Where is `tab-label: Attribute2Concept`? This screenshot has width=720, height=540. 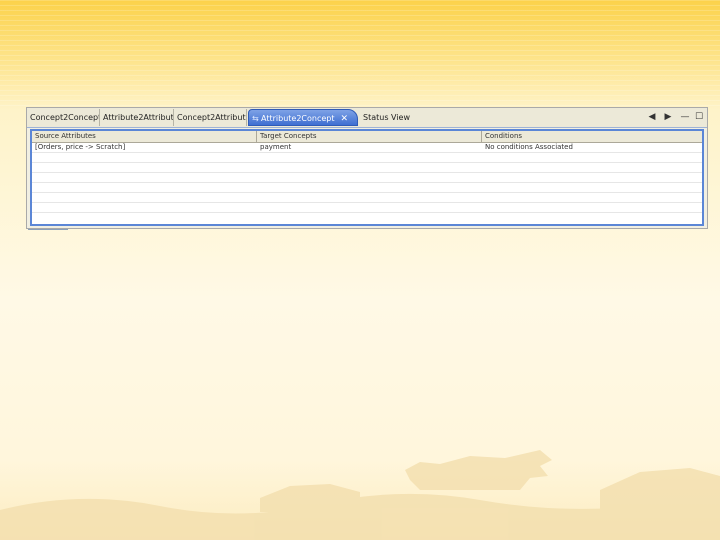 tab-label: Attribute2Concept is located at coordinates (298, 118).